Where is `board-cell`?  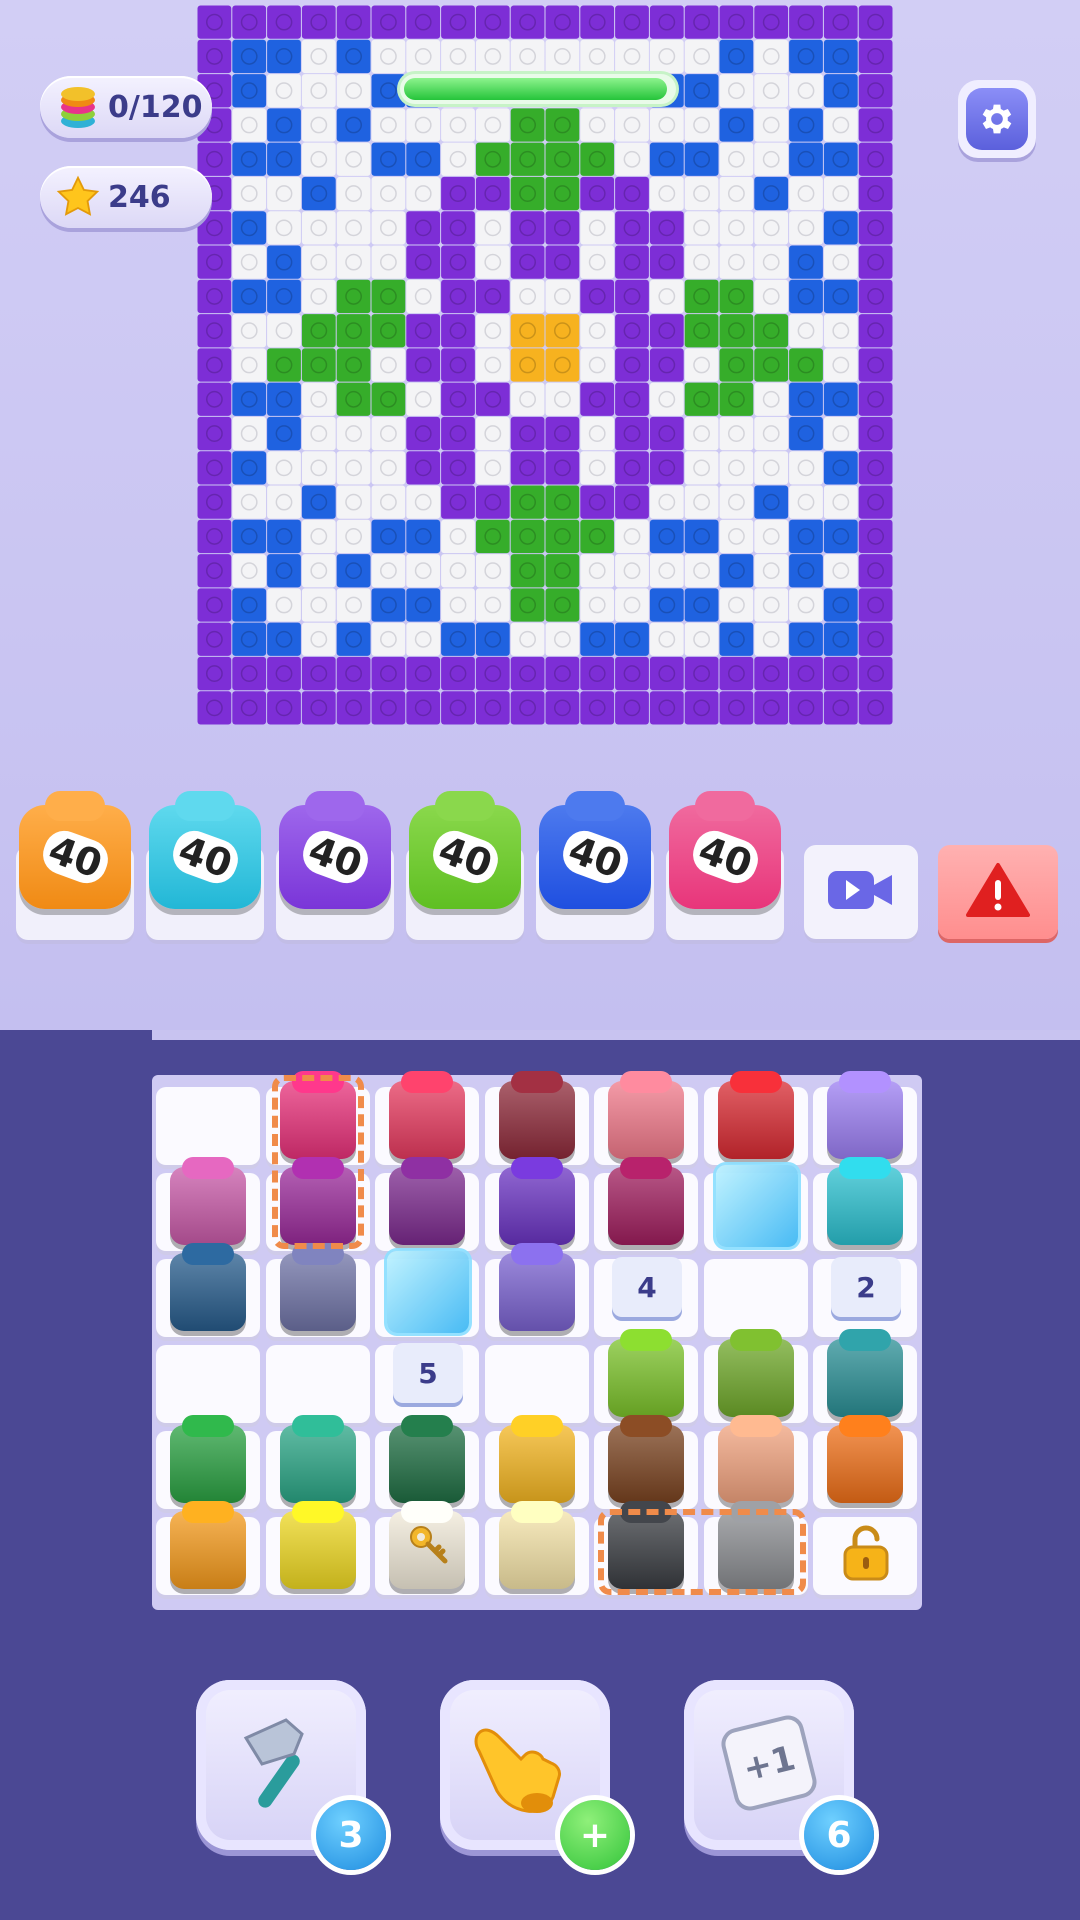
board-cell is located at coordinates (536, 1384).